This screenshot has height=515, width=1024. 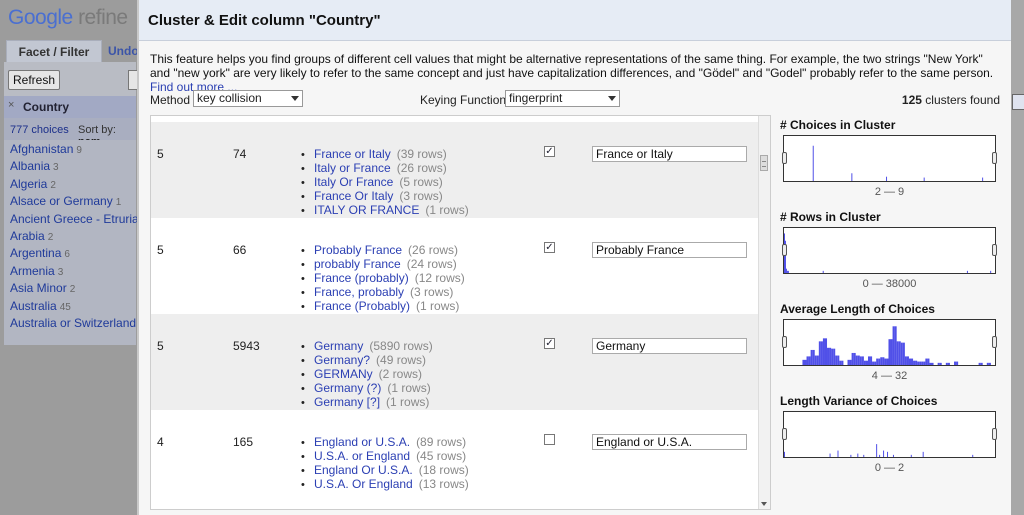 I want to click on facet-choice: Asia Minor 2, so click(x=42, y=288).